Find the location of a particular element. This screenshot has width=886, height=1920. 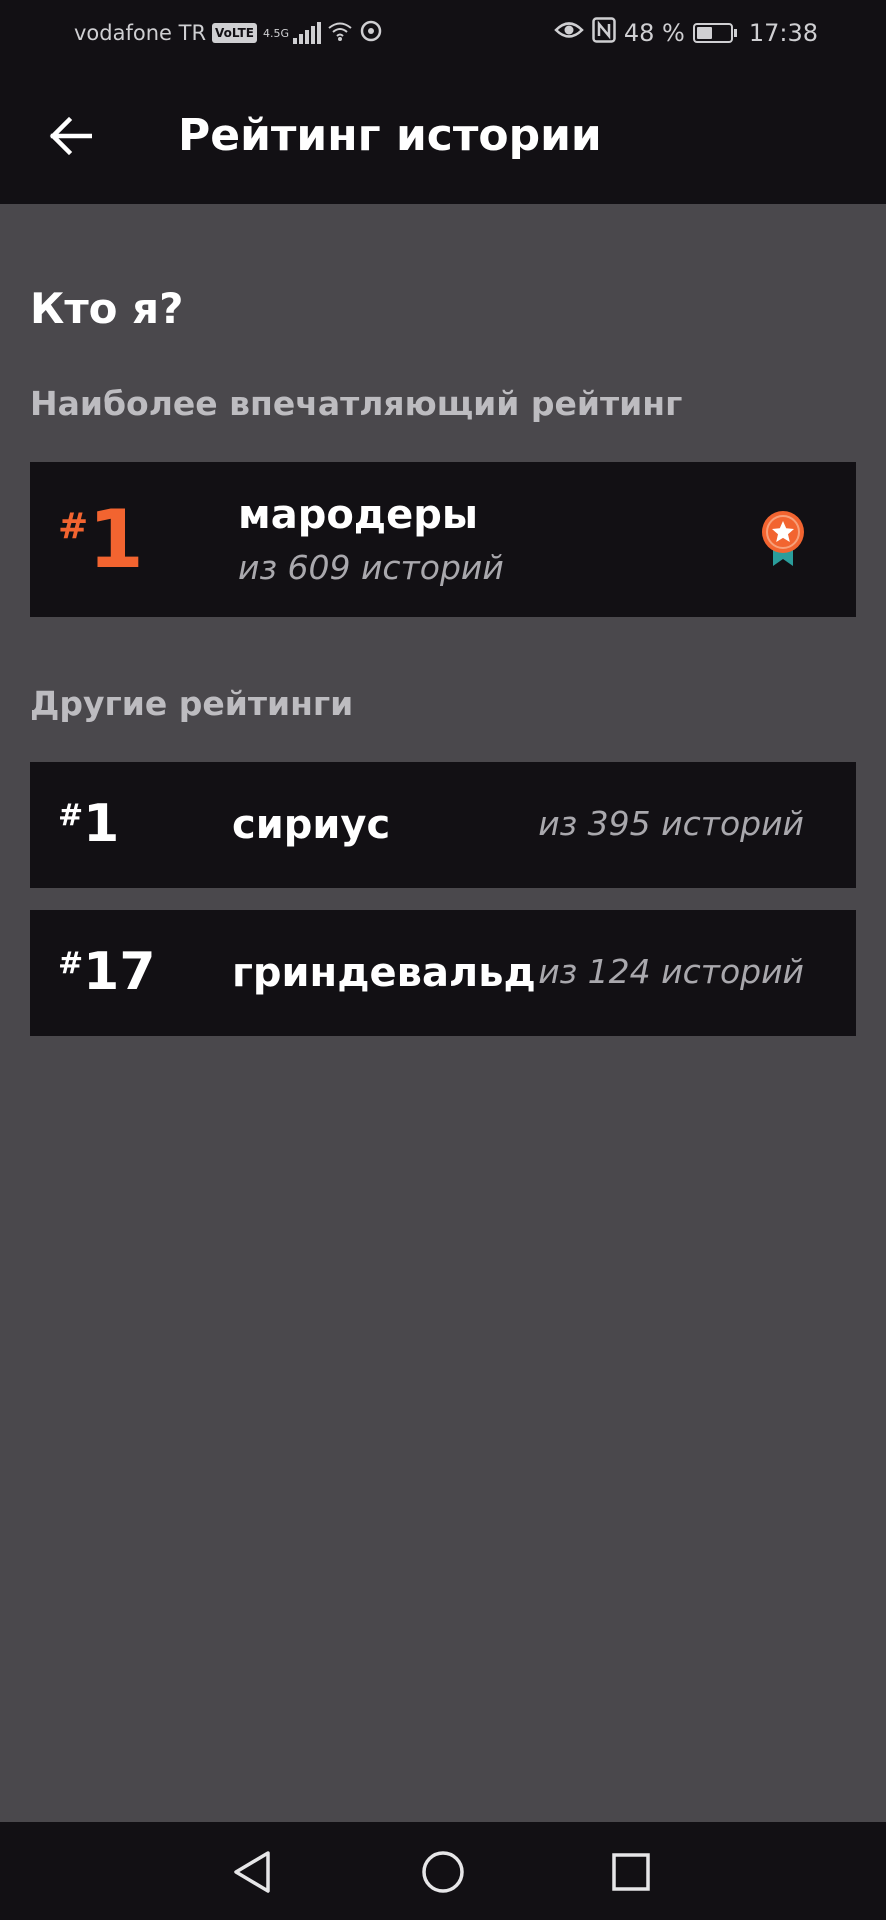

status-left: vodafone TR VoLTE 4.5G is located at coordinates (228, 33).